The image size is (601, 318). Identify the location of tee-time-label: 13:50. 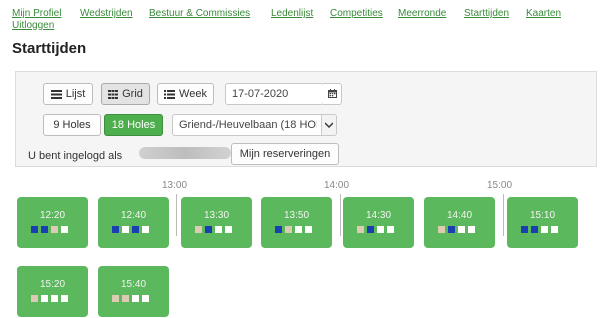
(296, 215).